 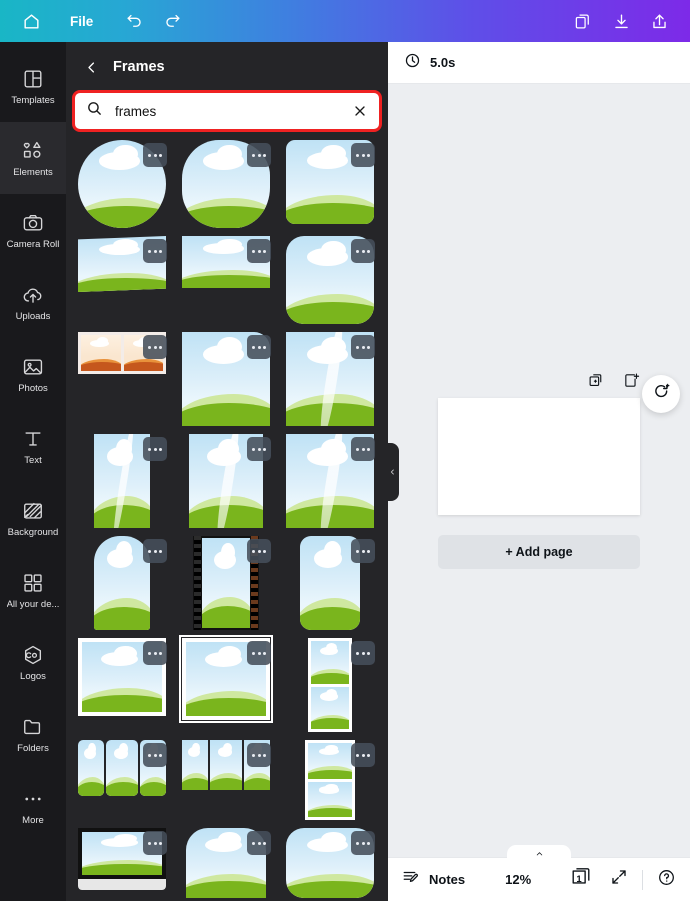 What do you see at coordinates (666, 880) in the screenshot?
I see `help-button` at bounding box center [666, 880].